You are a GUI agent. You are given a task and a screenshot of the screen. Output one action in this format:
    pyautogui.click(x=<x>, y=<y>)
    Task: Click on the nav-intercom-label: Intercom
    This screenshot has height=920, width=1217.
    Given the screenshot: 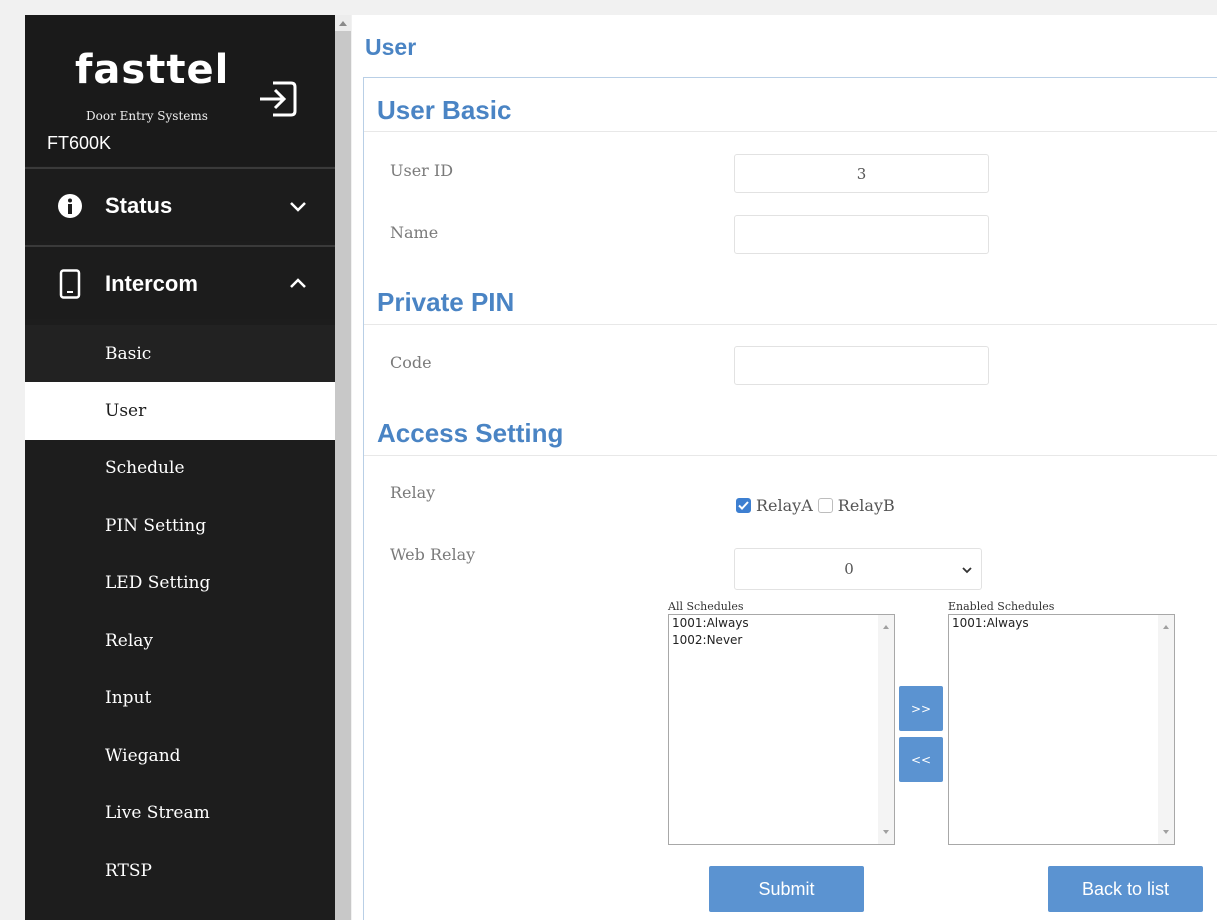 What is the action you would take?
    pyautogui.click(x=151, y=283)
    